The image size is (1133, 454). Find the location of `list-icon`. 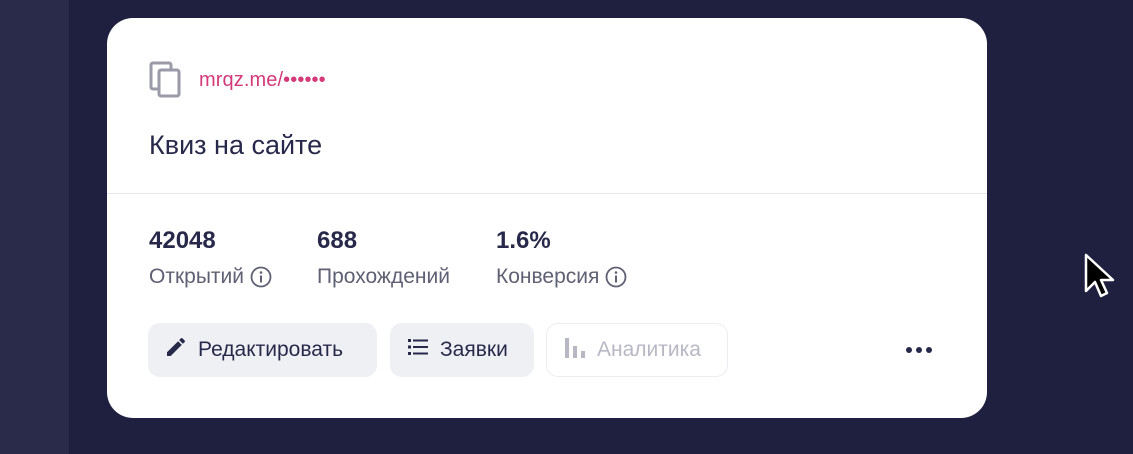

list-icon is located at coordinates (418, 350).